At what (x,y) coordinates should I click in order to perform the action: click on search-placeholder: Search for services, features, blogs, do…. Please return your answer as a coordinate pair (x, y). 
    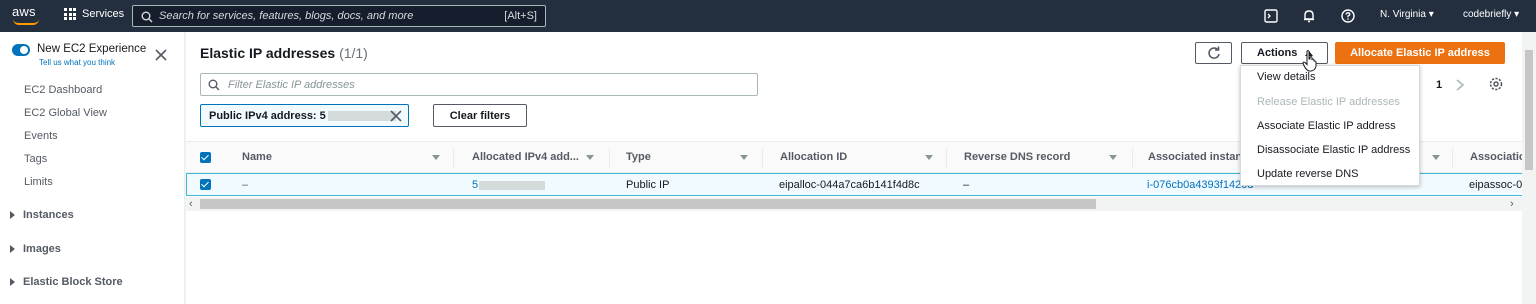
    Looking at the image, I should click on (286, 16).